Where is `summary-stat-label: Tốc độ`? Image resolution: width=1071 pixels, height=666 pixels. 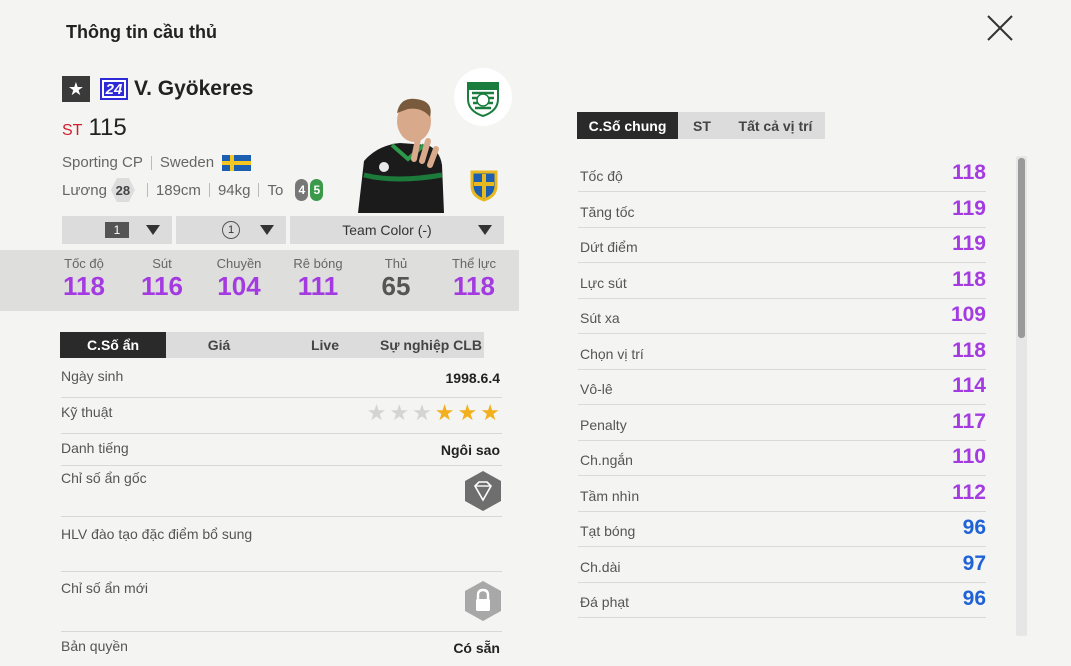 summary-stat-label: Tốc độ is located at coordinates (84, 263).